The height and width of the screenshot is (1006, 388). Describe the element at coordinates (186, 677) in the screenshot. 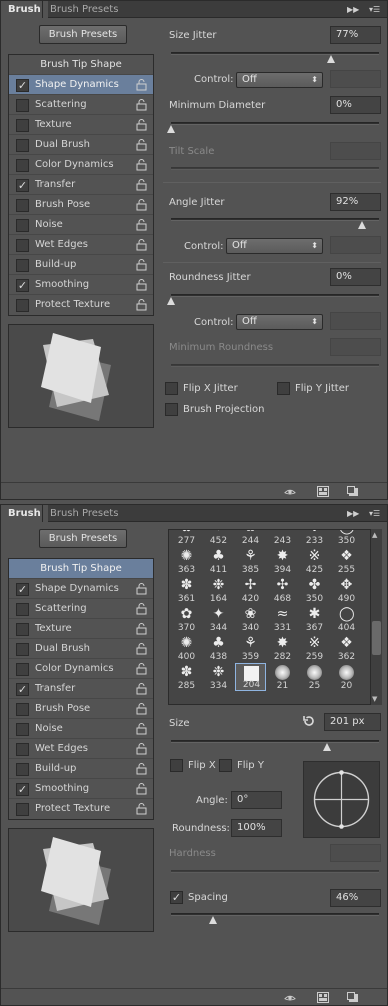

I see `brush-tip-cell: ✽ 285` at that location.